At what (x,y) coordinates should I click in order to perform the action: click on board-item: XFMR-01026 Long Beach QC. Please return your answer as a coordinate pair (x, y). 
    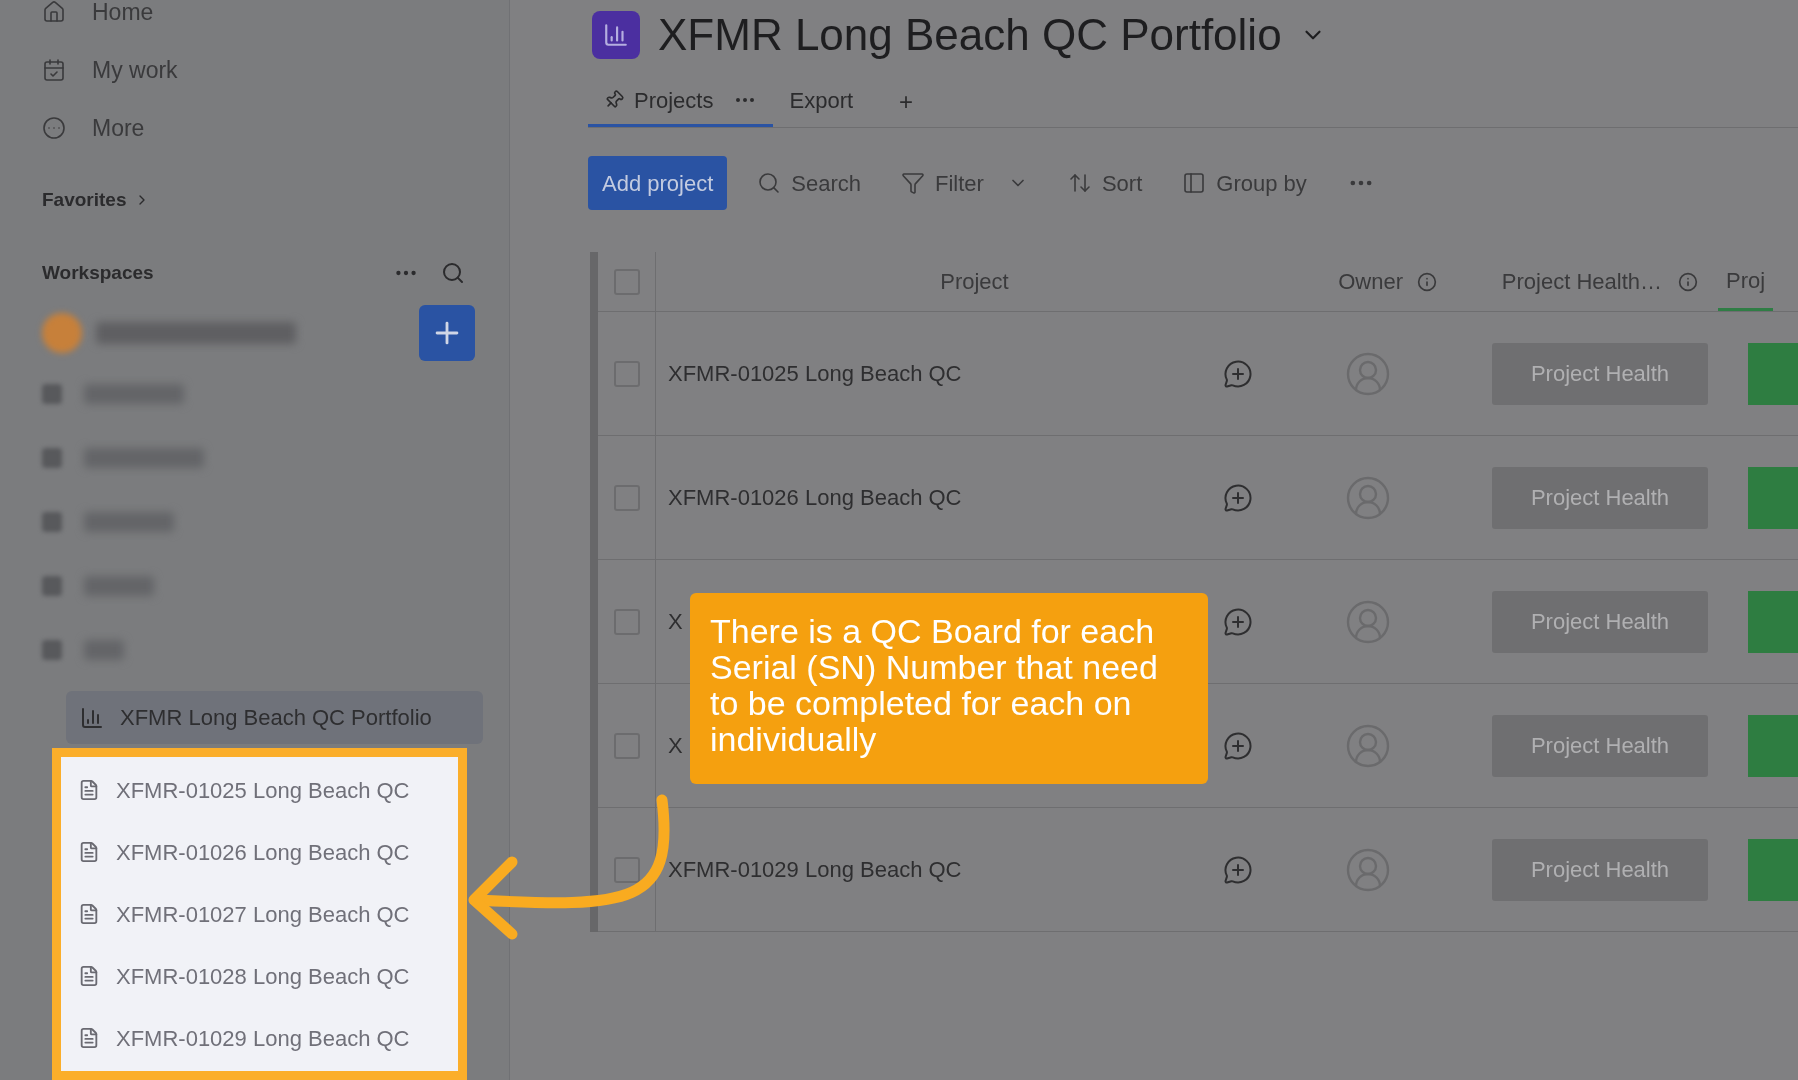
    Looking at the image, I should click on (259, 852).